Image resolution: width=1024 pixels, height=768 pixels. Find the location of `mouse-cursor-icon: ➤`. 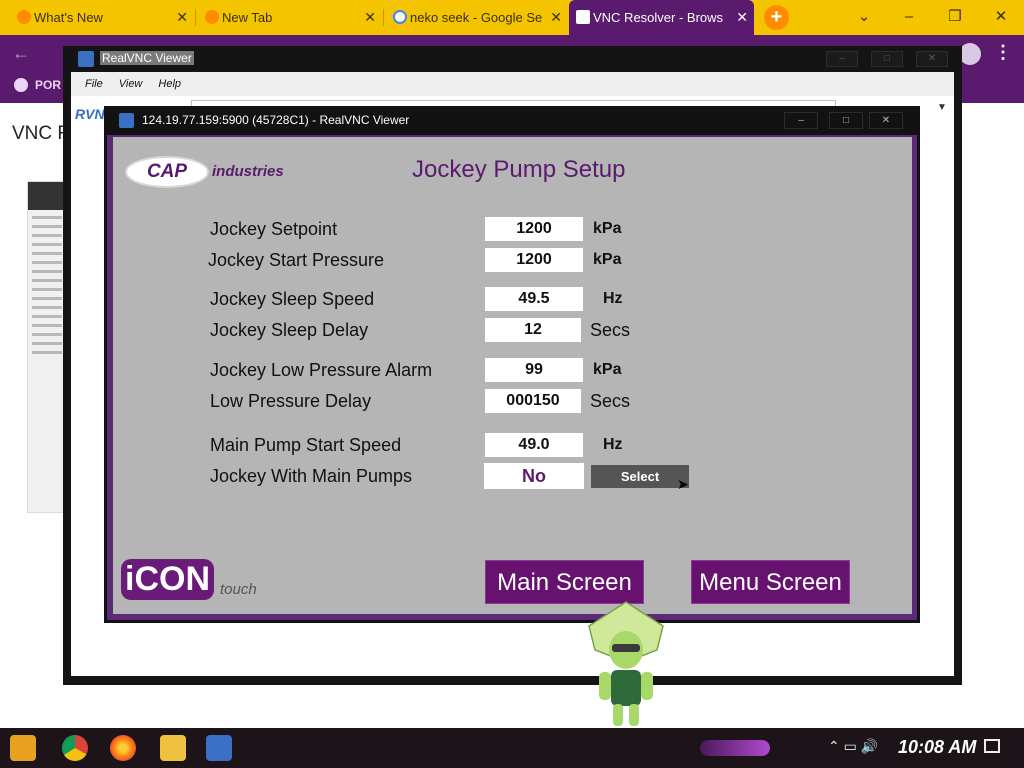

mouse-cursor-icon: ➤ is located at coordinates (683, 484).